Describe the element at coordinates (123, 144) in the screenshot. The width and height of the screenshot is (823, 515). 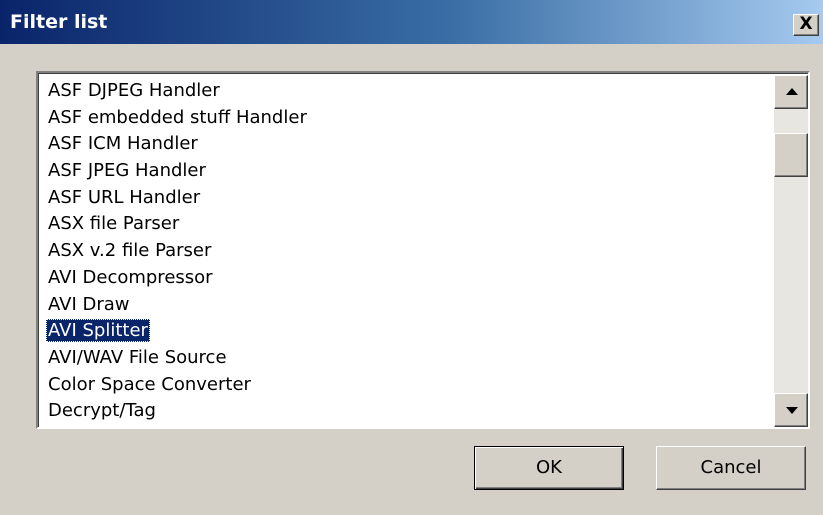
I see `list-item-label: ASF ICM Handler` at that location.